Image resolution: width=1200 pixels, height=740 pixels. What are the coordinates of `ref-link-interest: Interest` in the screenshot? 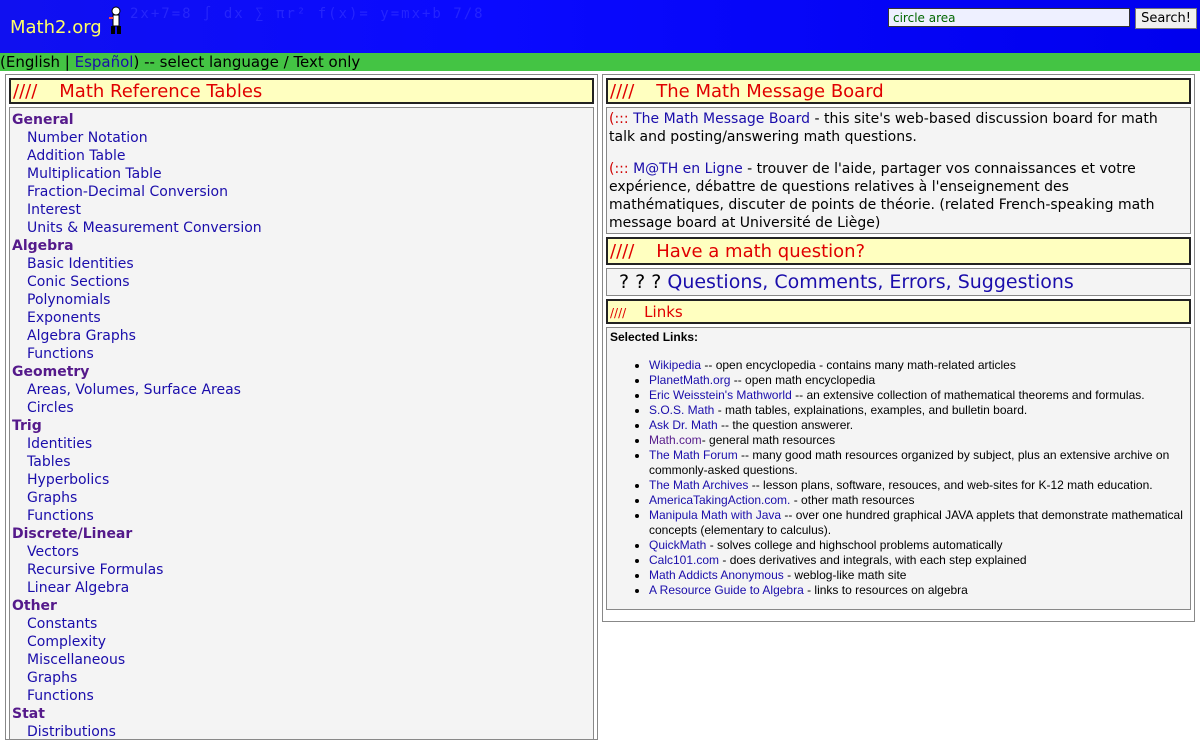 It's located at (310, 210).